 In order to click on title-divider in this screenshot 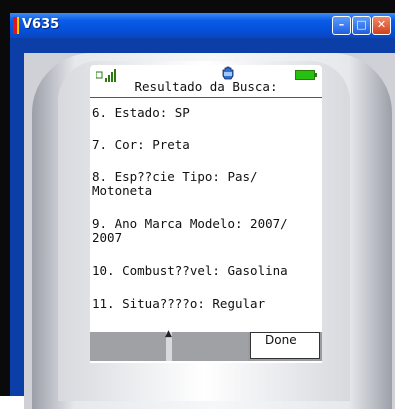, I will do `click(206, 97)`.